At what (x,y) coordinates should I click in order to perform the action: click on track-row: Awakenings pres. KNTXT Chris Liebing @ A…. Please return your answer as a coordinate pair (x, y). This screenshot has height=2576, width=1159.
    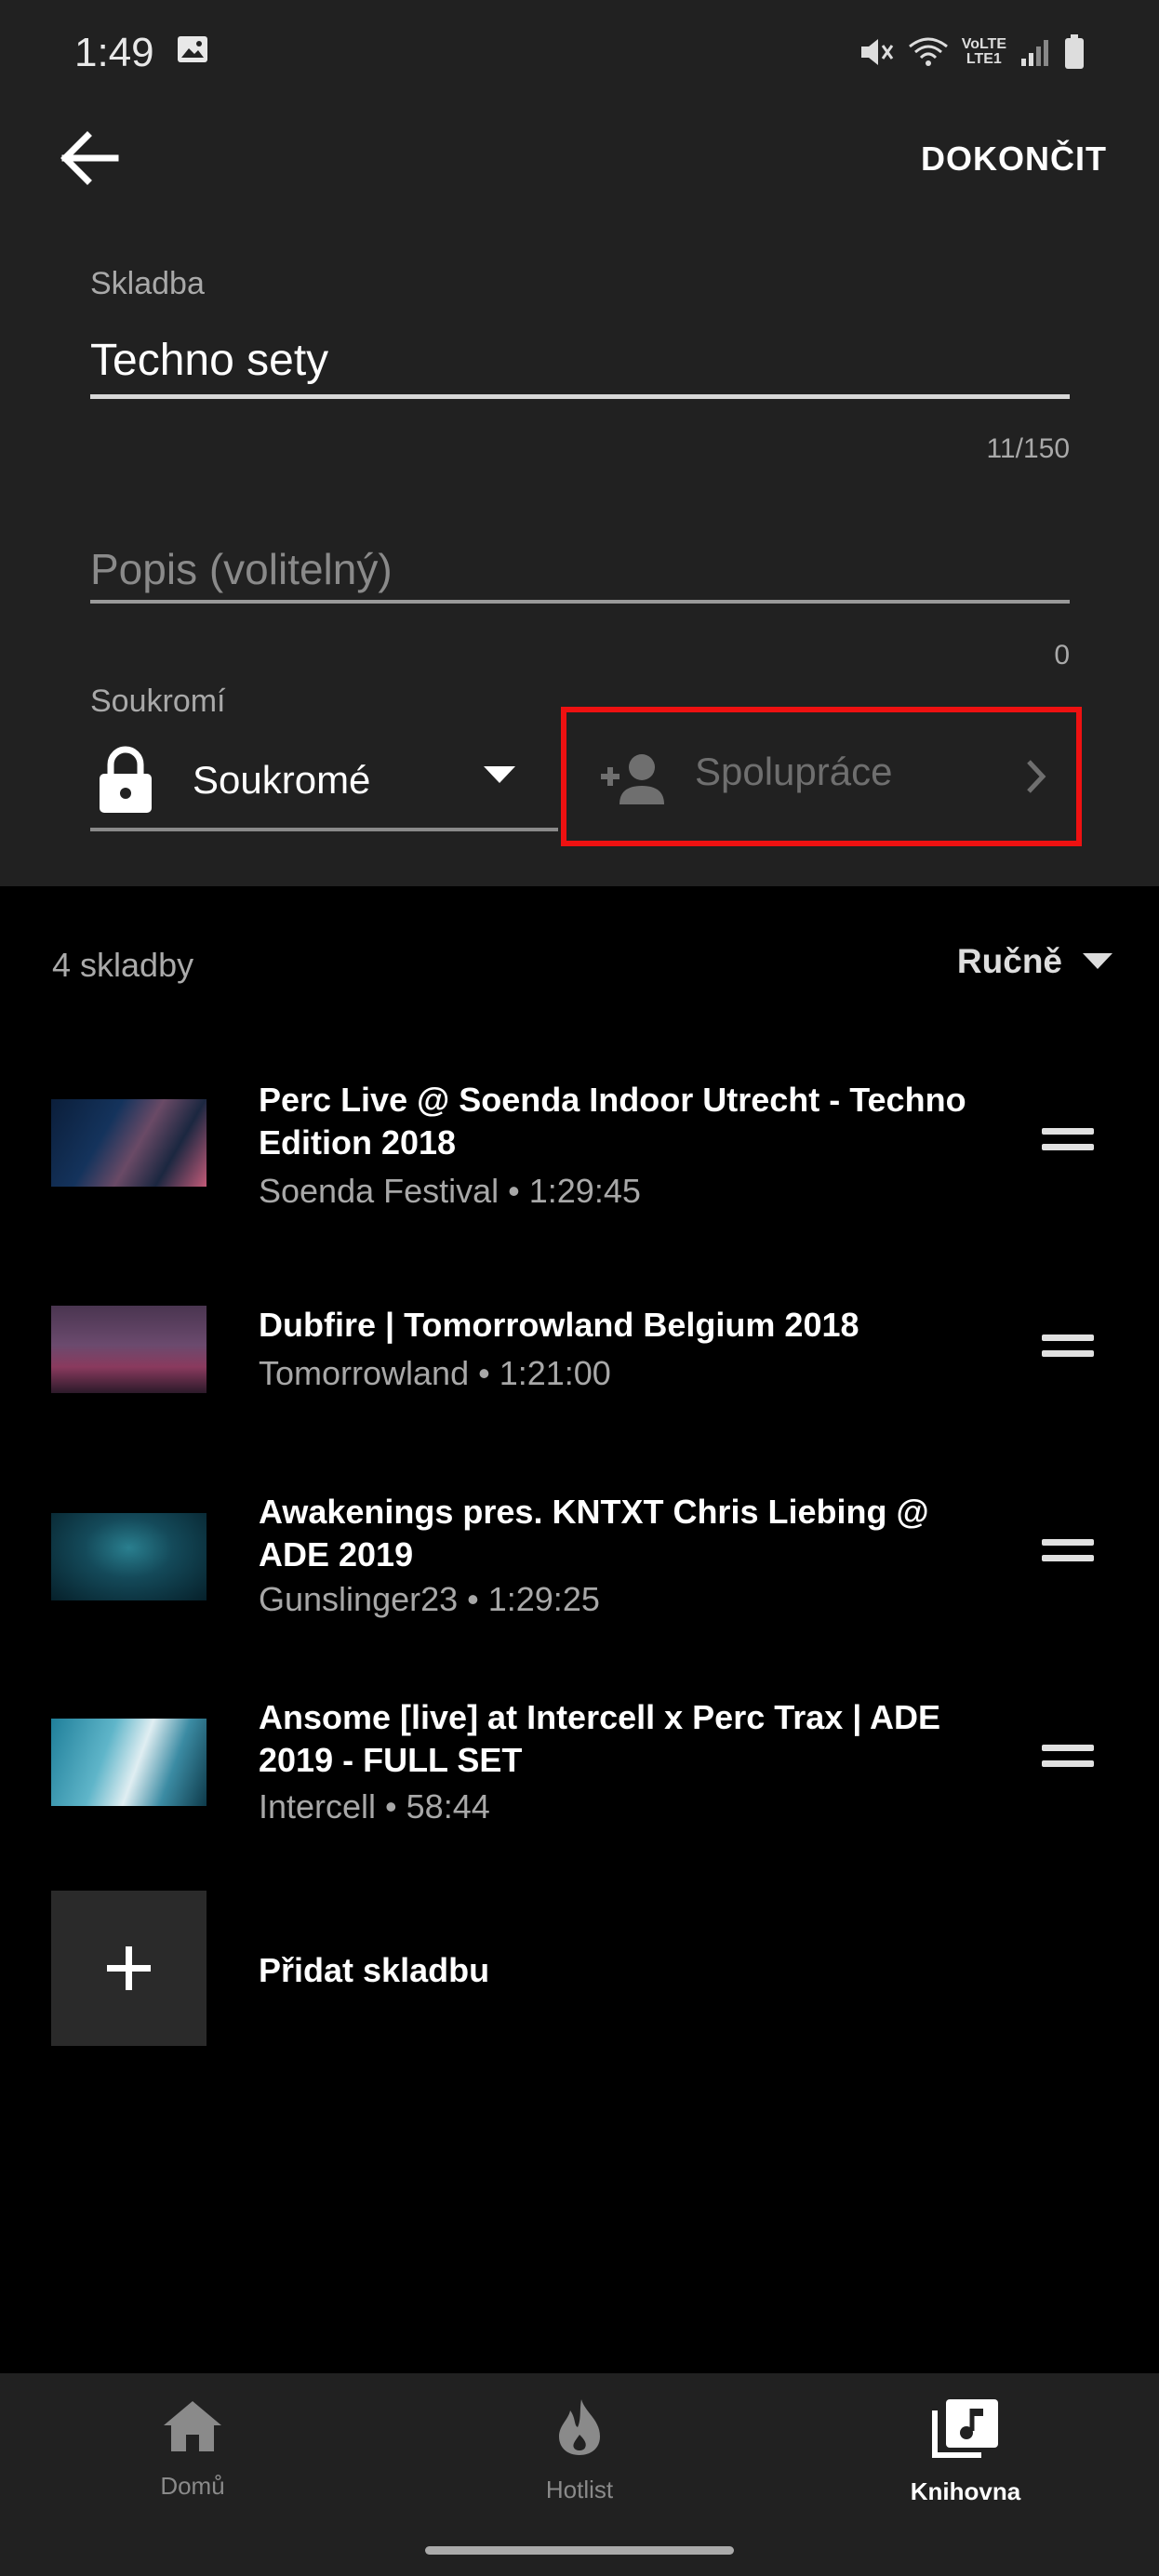
    Looking at the image, I should click on (579, 1567).